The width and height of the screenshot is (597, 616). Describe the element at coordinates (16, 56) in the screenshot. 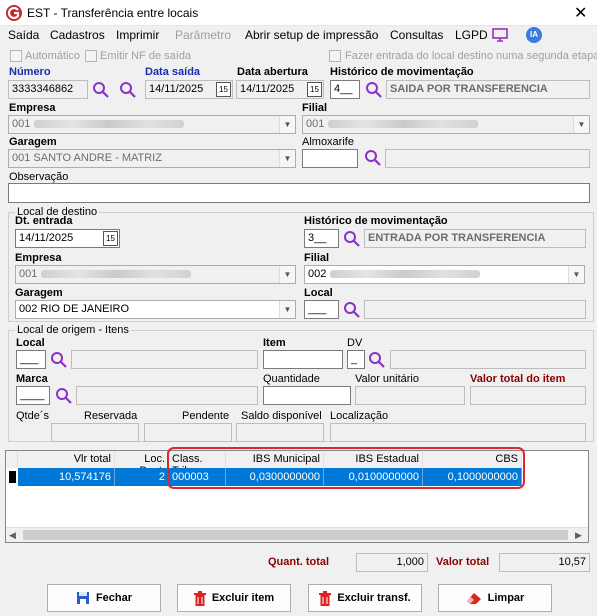

I see `automatico-checkbox` at that location.